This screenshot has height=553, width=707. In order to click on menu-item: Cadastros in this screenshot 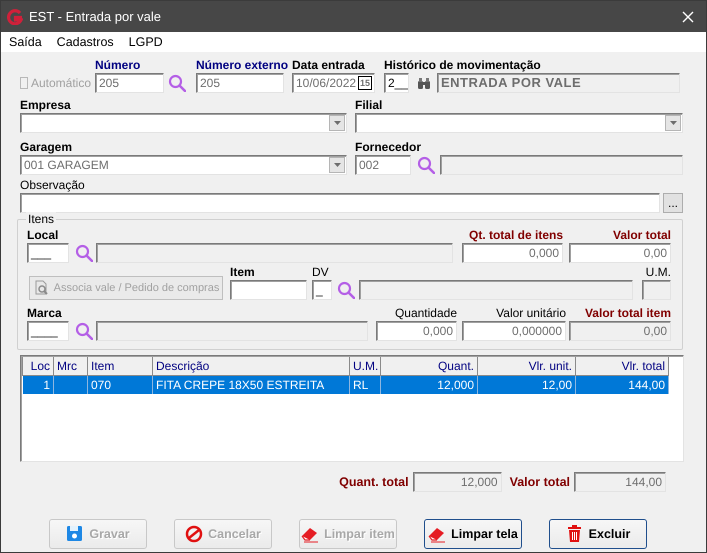, I will do `click(85, 42)`.